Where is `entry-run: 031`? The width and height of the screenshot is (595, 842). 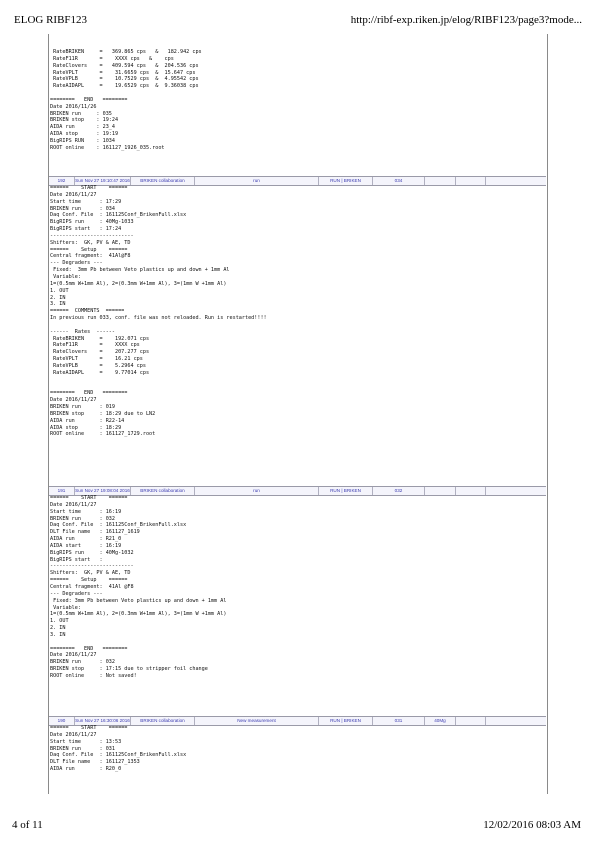 entry-run: 031 is located at coordinates (399, 721).